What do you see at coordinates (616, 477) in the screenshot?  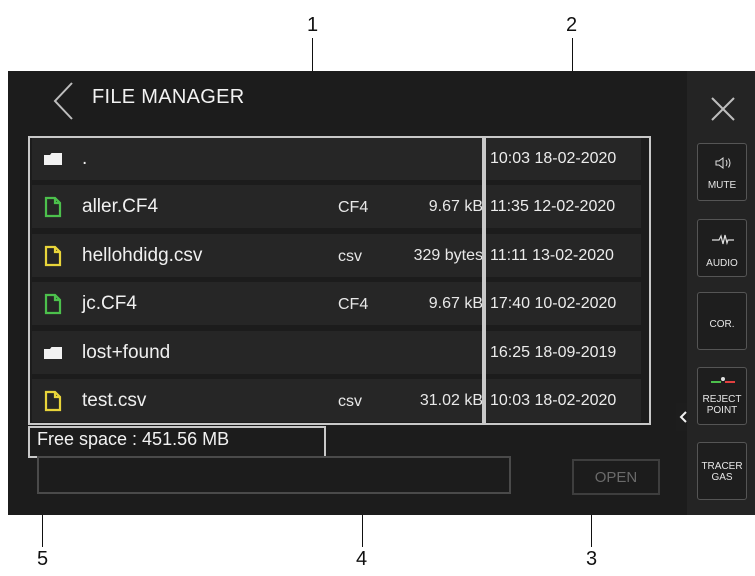 I see `open-button: OPEN` at bounding box center [616, 477].